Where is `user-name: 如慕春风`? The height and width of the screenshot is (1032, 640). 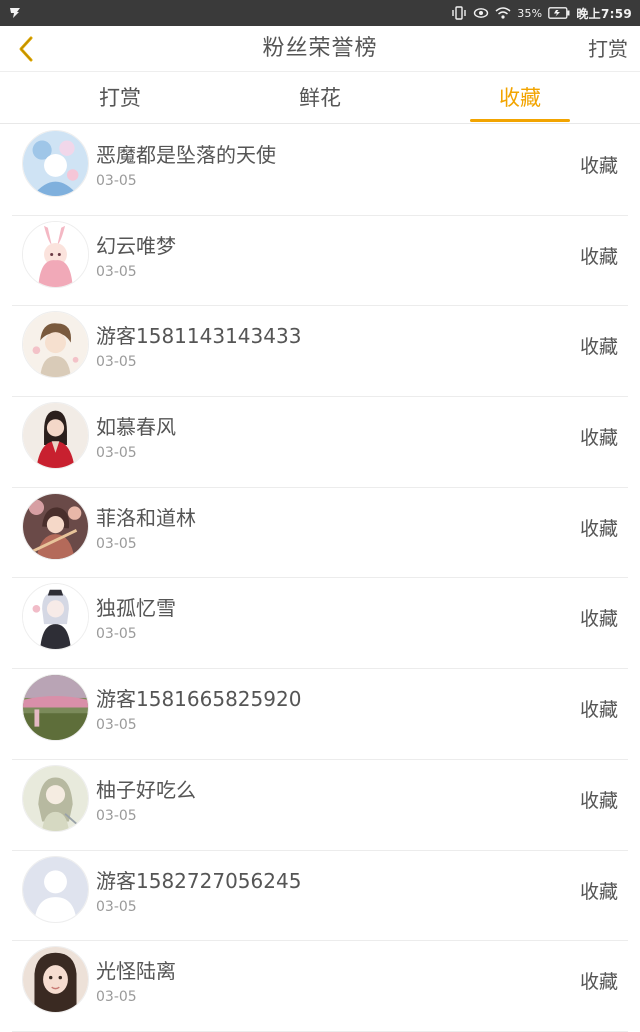 user-name: 如慕春风 is located at coordinates (136, 427).